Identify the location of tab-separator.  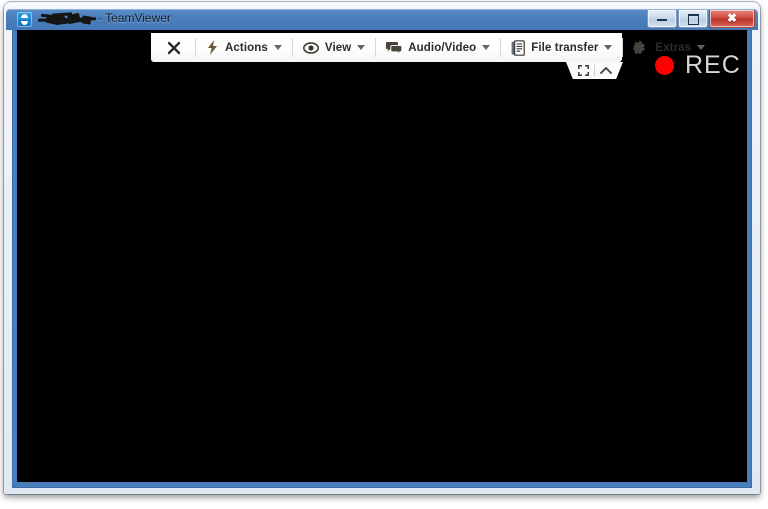
(594, 70).